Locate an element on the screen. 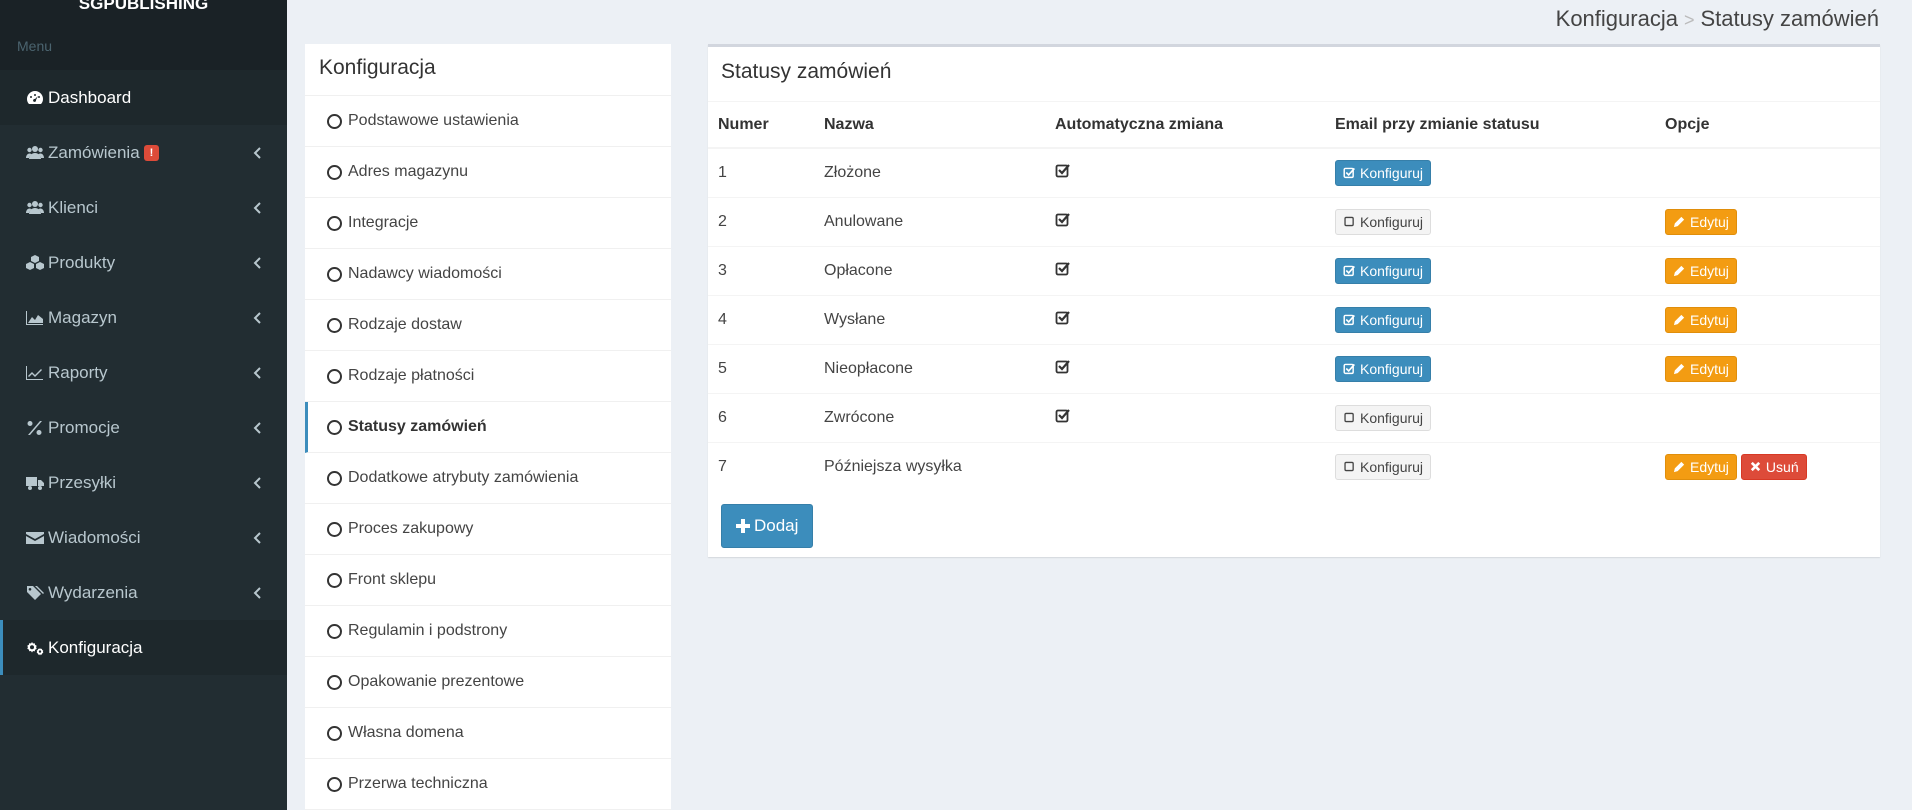  column-header-options: Opcje is located at coordinates (1767, 125).